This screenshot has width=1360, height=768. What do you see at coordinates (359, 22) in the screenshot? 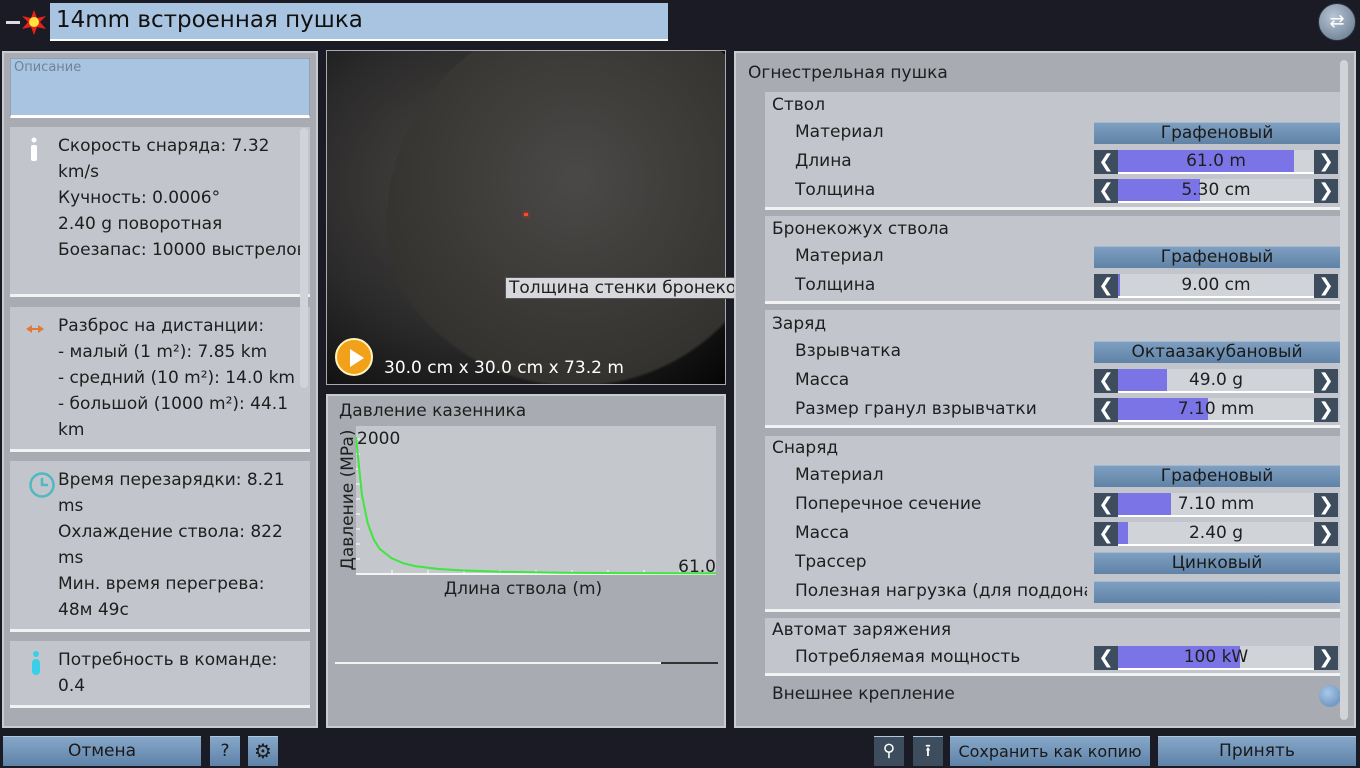
I see `title-input: 14mm встроенная пушка` at bounding box center [359, 22].